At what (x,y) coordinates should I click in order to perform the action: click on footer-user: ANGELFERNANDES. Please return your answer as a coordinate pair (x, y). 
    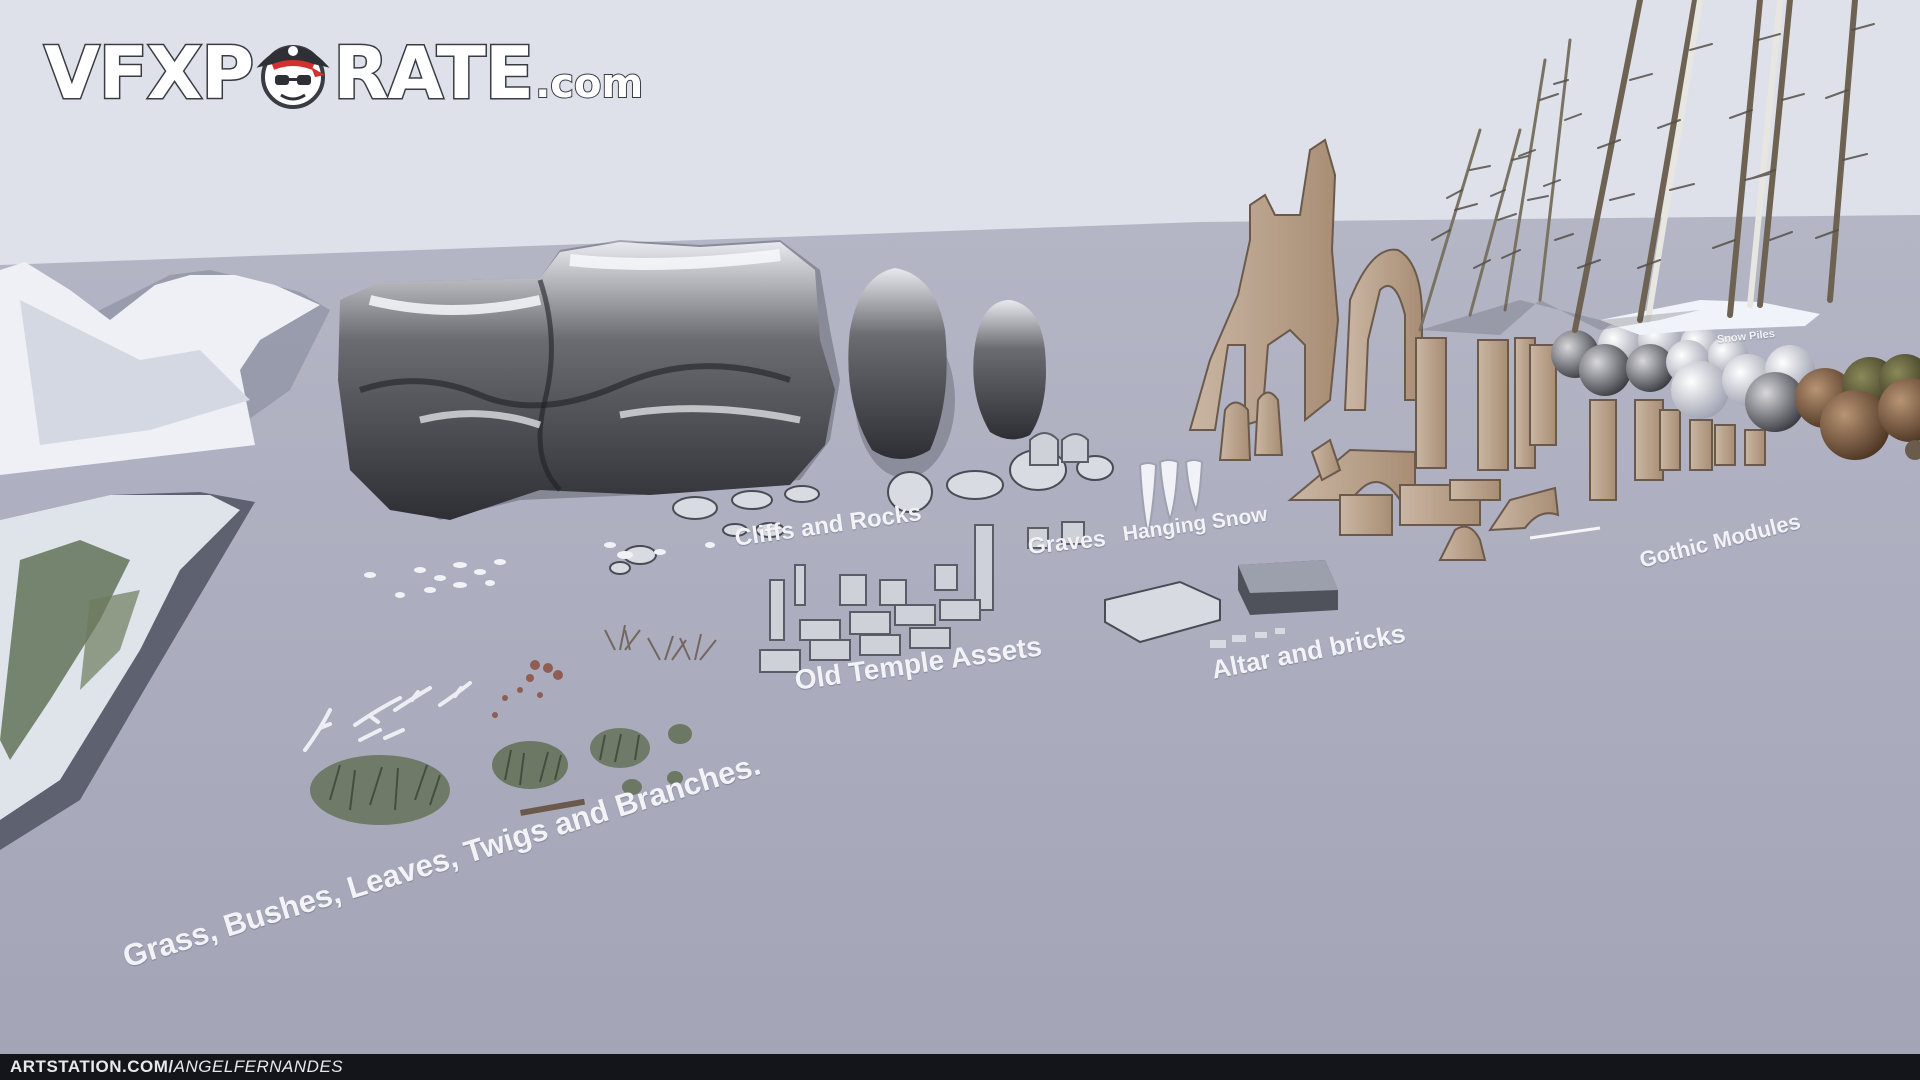
    Looking at the image, I should click on (258, 1066).